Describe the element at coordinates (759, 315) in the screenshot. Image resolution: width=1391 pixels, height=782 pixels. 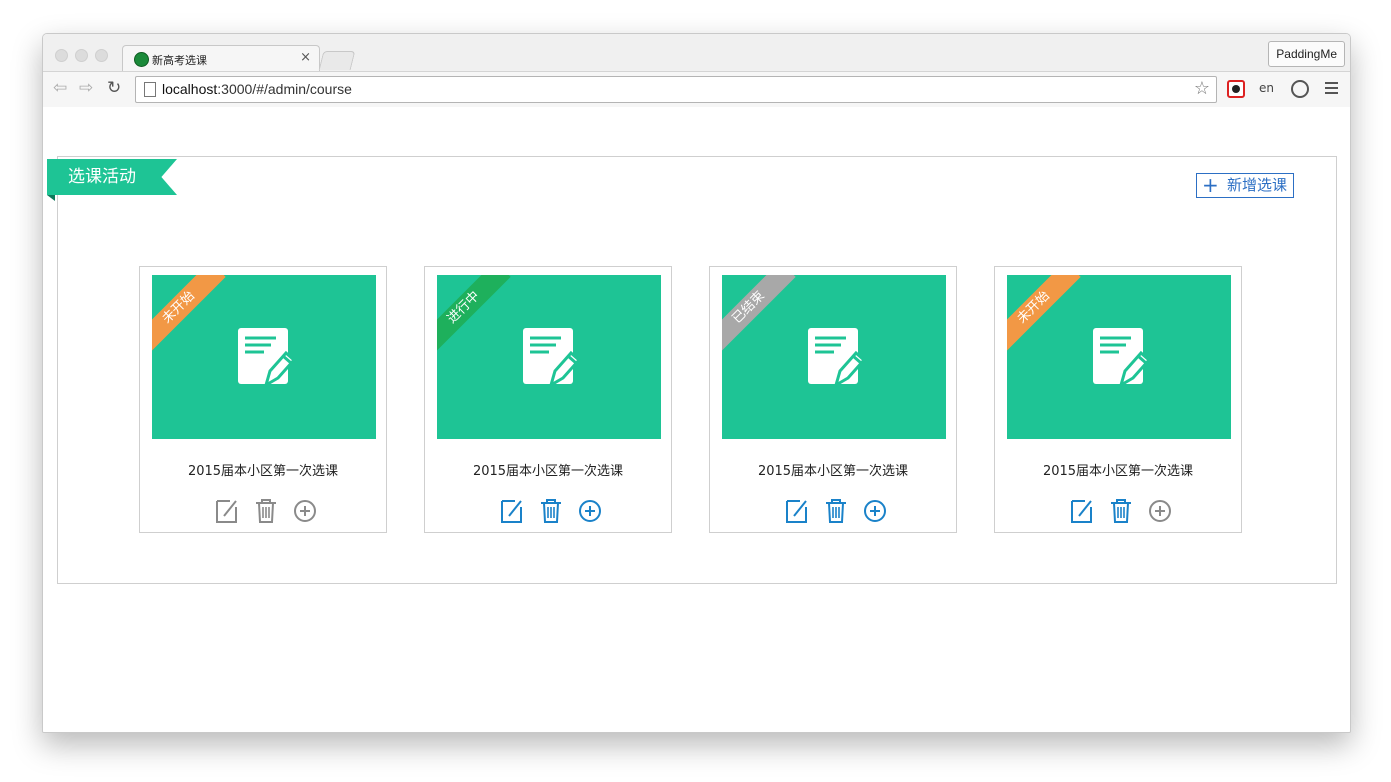
I see `status-badge: 已结束` at that location.